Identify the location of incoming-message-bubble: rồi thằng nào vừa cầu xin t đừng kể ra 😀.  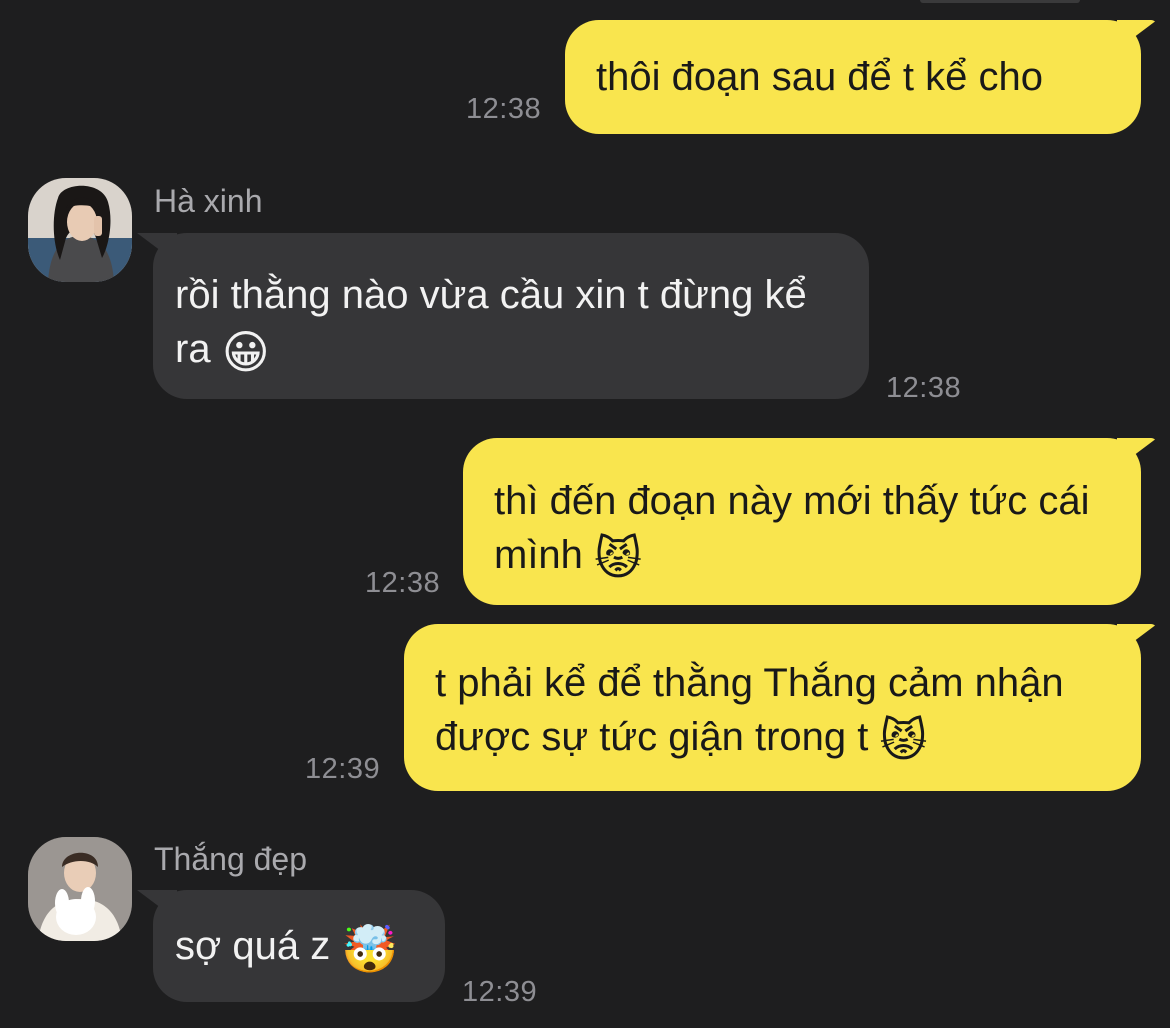
(511, 316).